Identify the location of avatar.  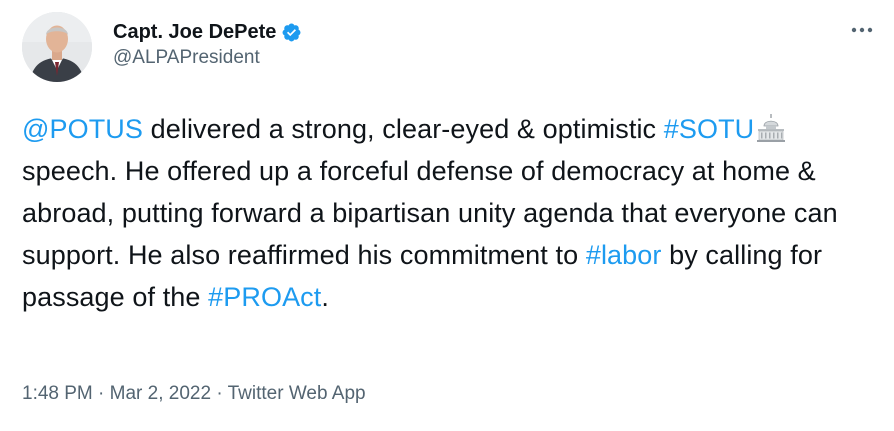
(57, 47).